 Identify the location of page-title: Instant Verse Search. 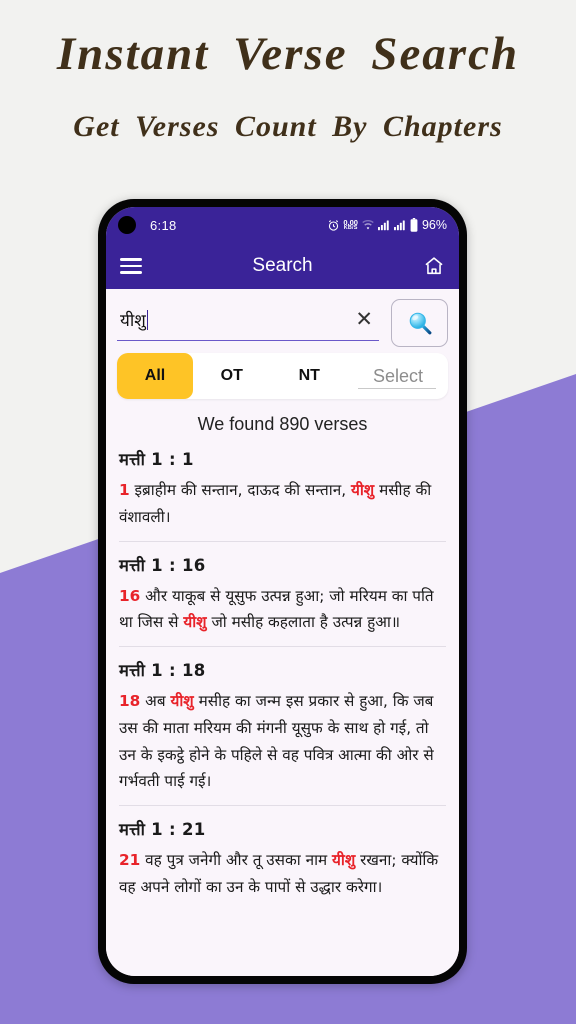
(288, 54).